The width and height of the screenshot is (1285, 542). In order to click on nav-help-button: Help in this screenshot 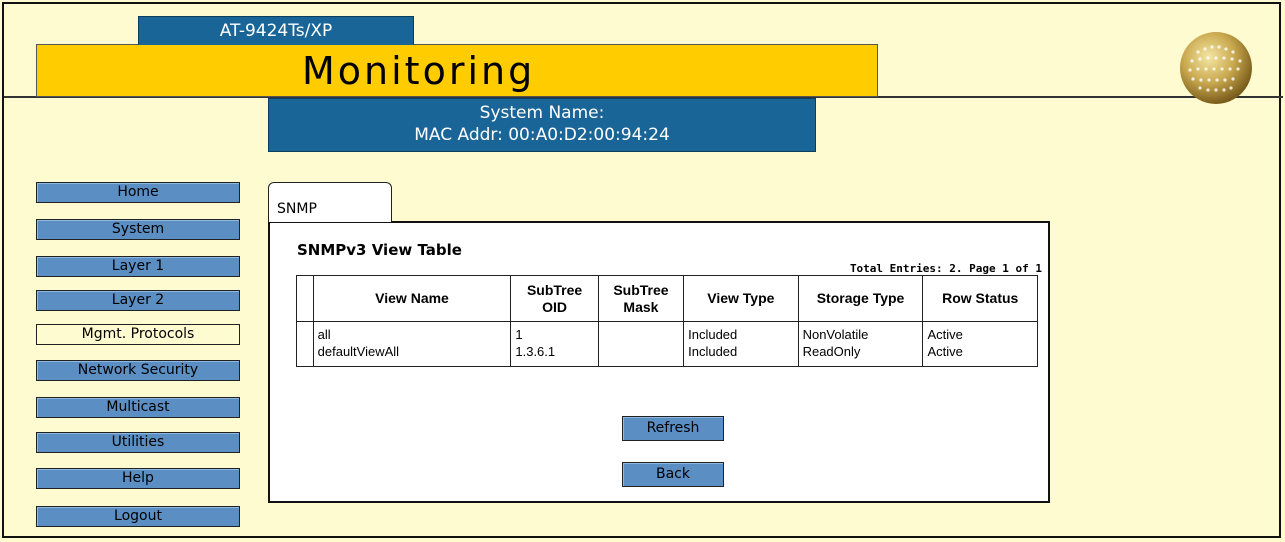, I will do `click(138, 478)`.